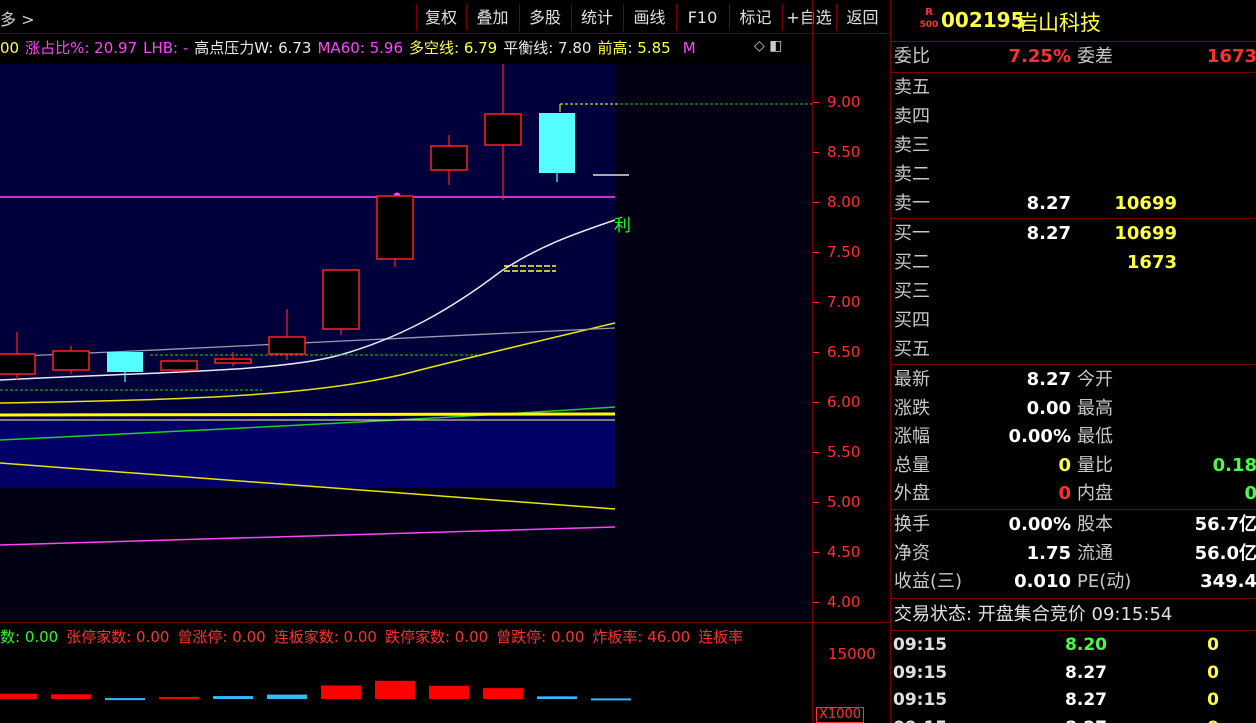 This screenshot has width=1256, height=723. I want to click on sub-indicator-item: 炸板率: 46.00, so click(641, 637).